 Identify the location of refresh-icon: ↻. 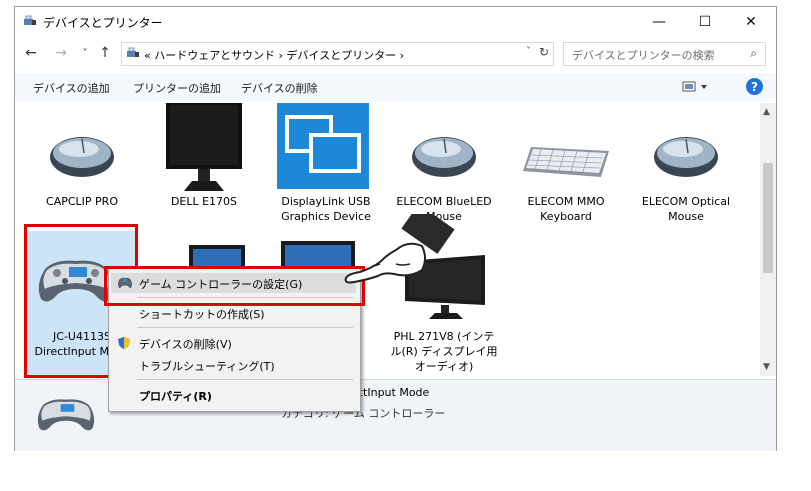
(544, 52).